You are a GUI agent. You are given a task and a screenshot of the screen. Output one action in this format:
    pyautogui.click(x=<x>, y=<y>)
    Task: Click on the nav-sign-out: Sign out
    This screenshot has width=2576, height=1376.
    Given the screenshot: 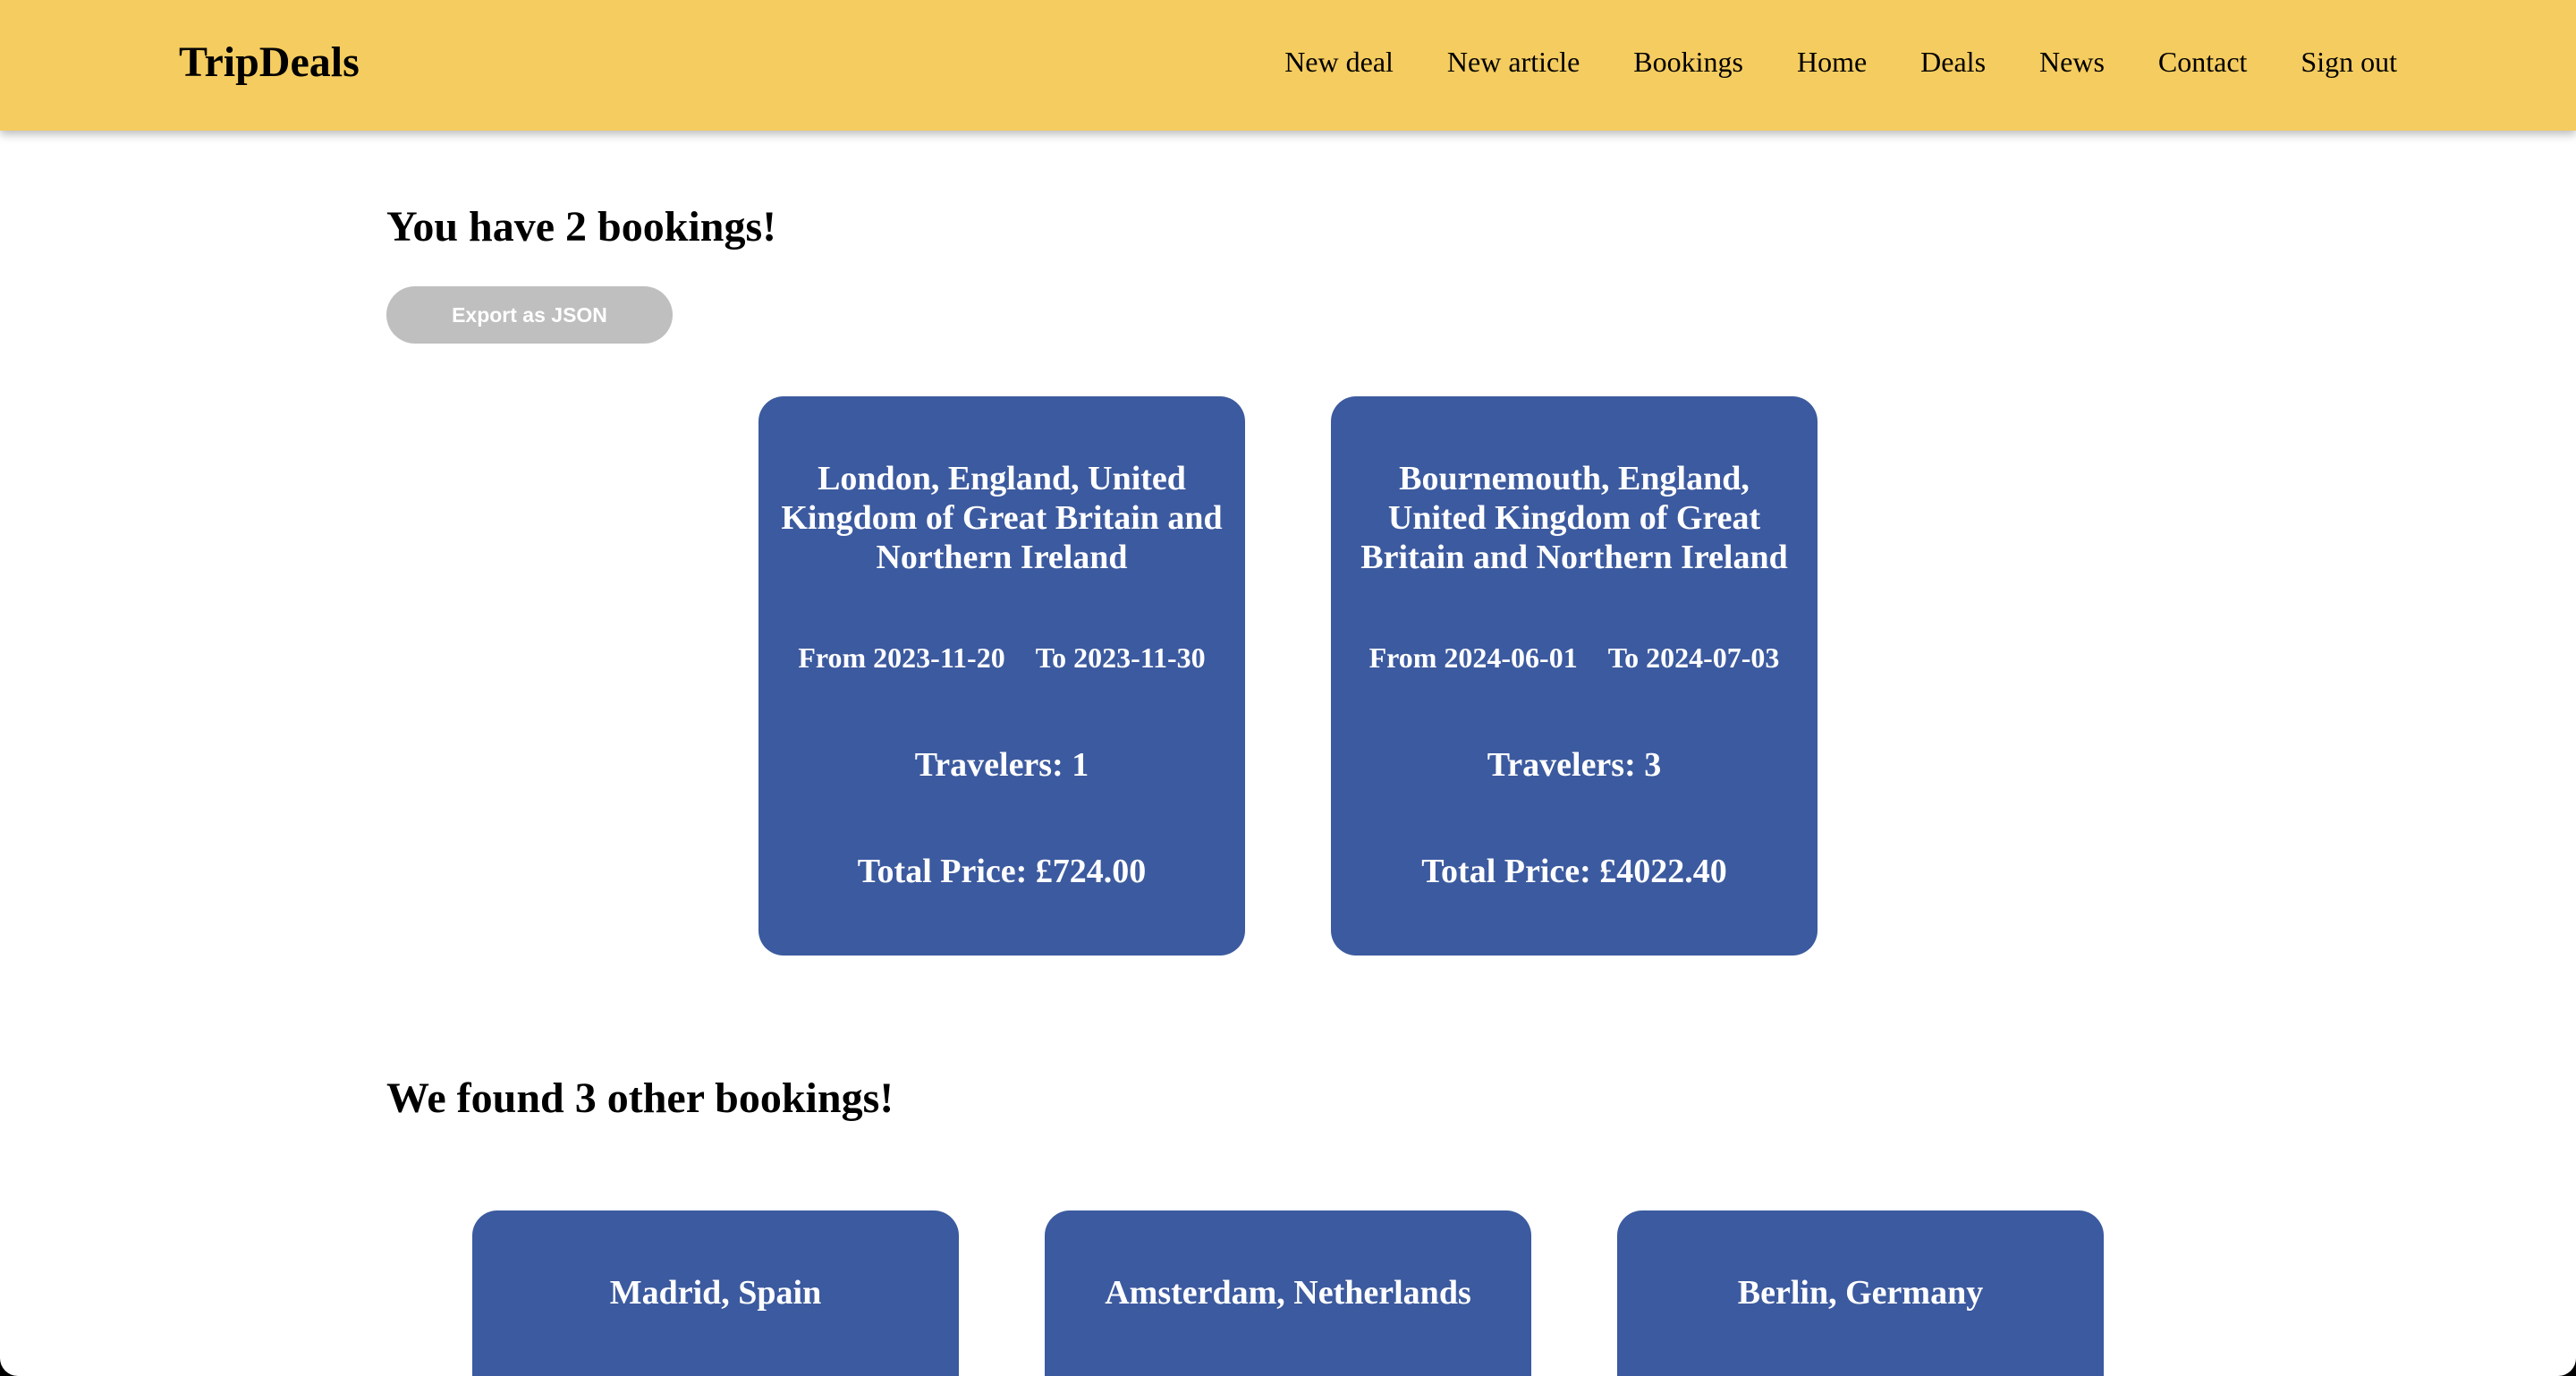 What is the action you would take?
    pyautogui.click(x=2349, y=62)
    